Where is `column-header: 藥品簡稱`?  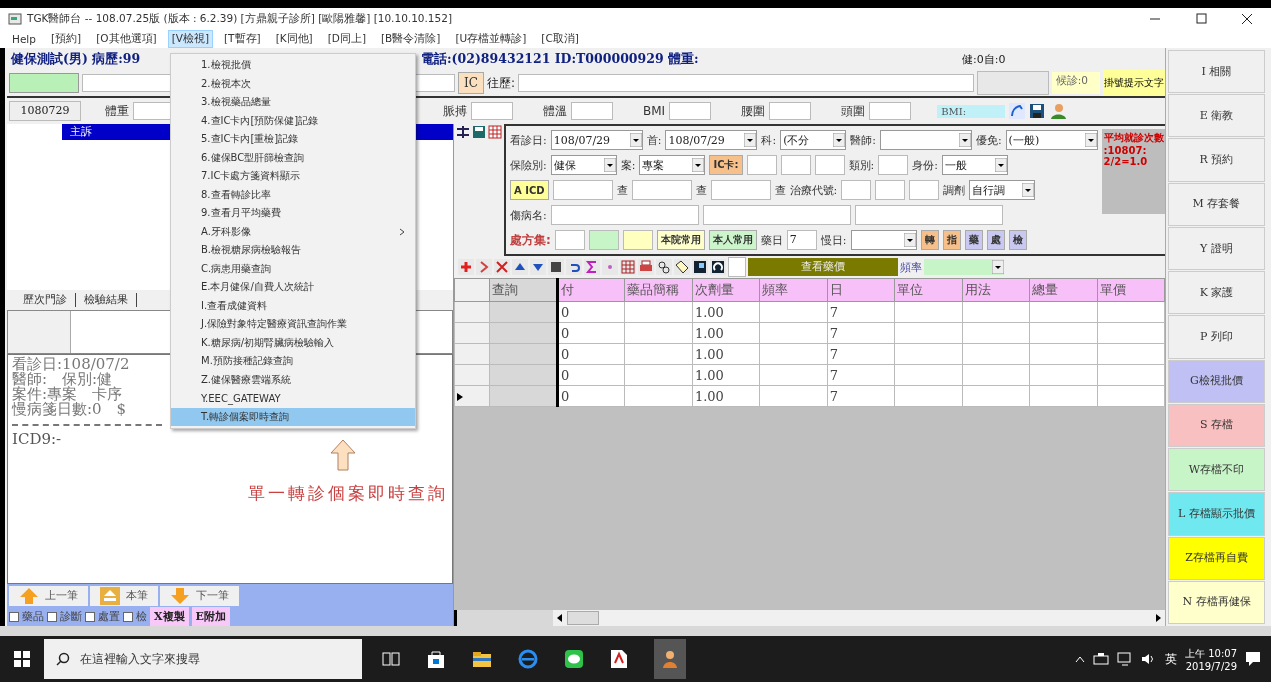
column-header: 藥品簡稱 is located at coordinates (658, 290).